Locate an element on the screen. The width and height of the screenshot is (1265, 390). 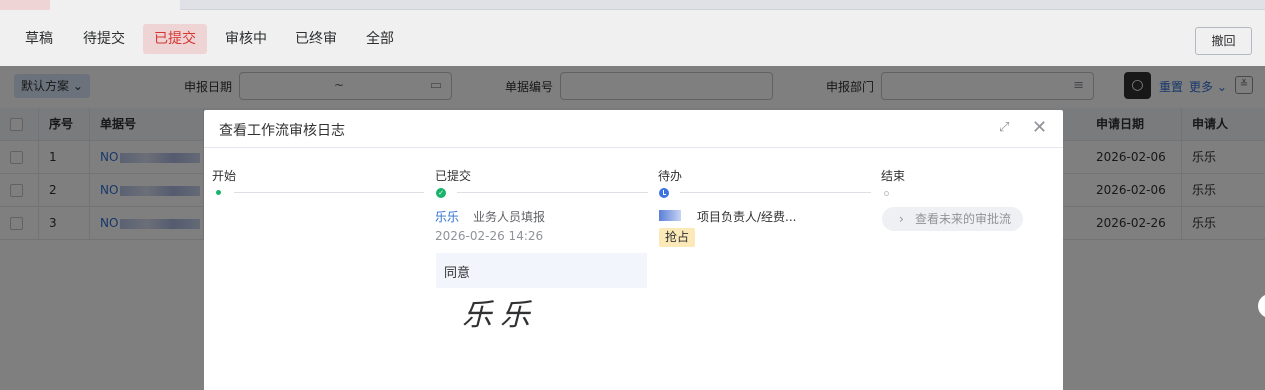
view-future-flow-button: › 查看未来的审批流 is located at coordinates (952, 219).